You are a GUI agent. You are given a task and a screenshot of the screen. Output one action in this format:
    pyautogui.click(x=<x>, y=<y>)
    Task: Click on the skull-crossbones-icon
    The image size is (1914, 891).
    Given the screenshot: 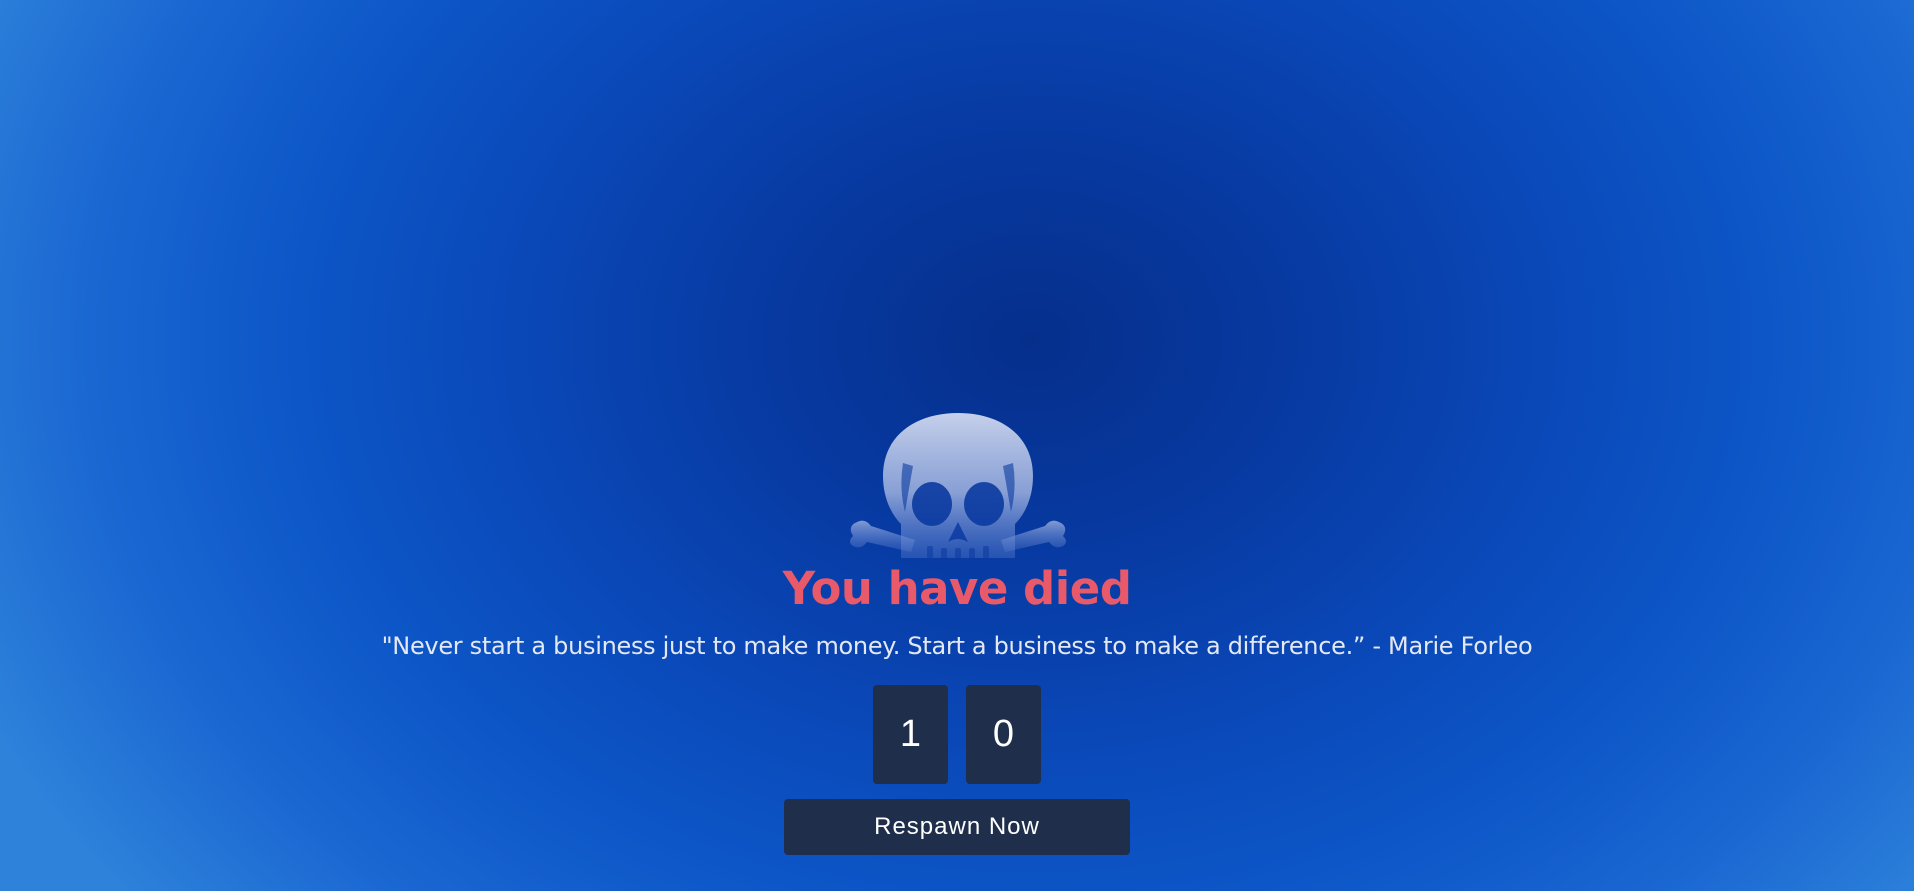 What is the action you would take?
    pyautogui.click(x=958, y=486)
    